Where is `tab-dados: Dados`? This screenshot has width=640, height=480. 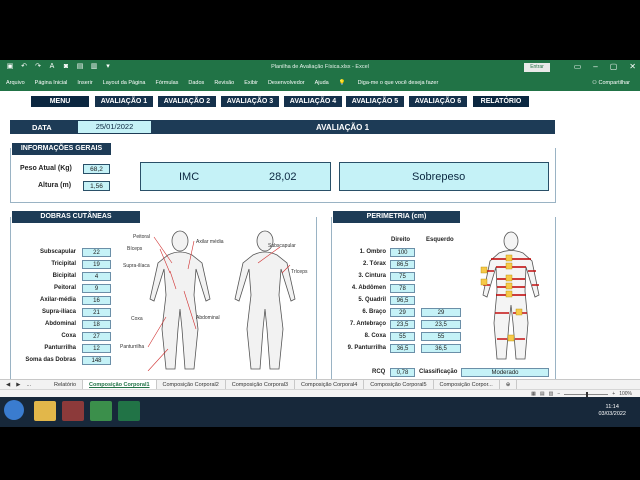 tab-dados: Dados is located at coordinates (196, 83).